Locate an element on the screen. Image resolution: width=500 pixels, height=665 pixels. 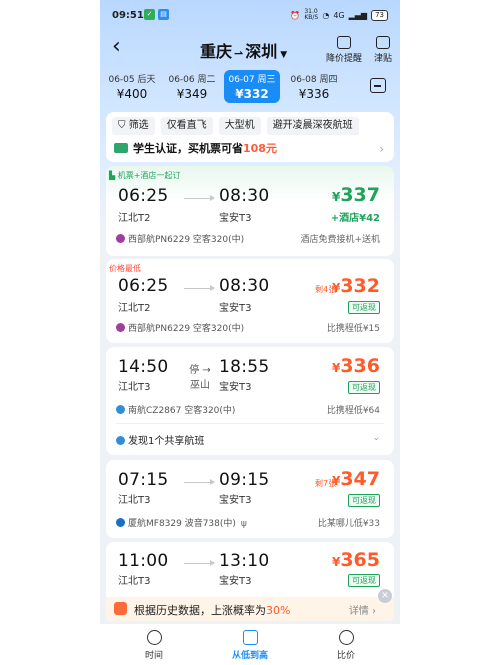
filter-chip-direct: 仅看直飞 is located at coordinates (186, 126).